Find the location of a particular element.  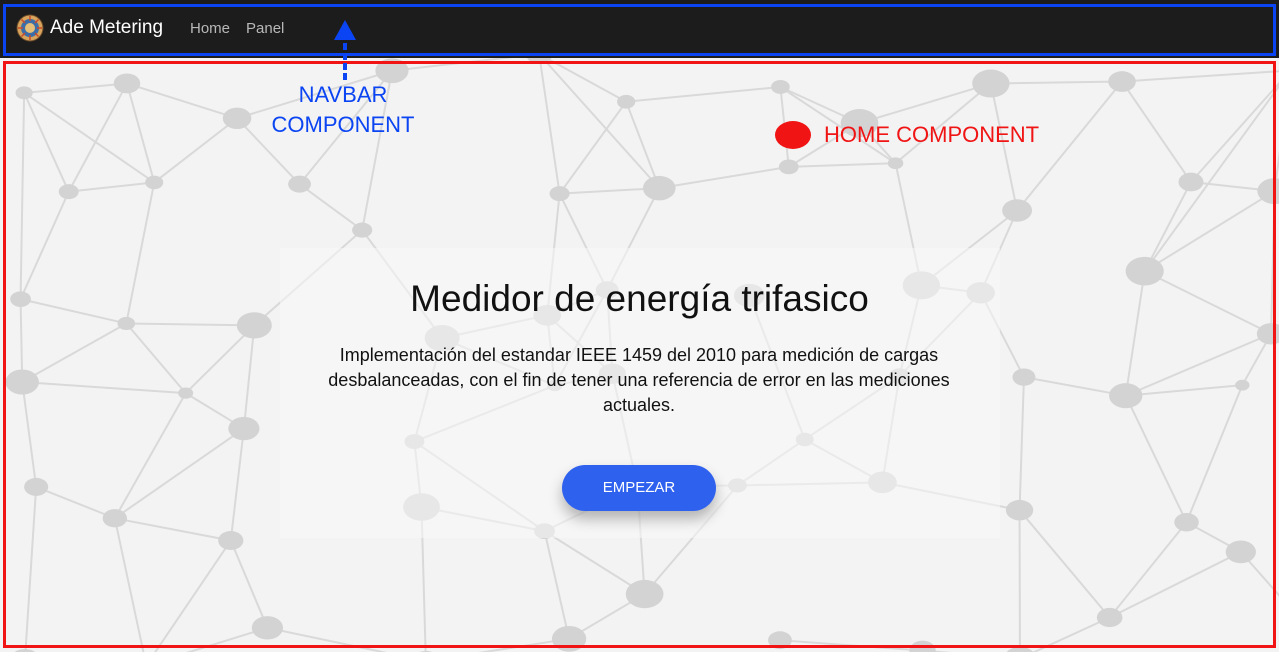

start-button: EMPEZAR is located at coordinates (639, 488).